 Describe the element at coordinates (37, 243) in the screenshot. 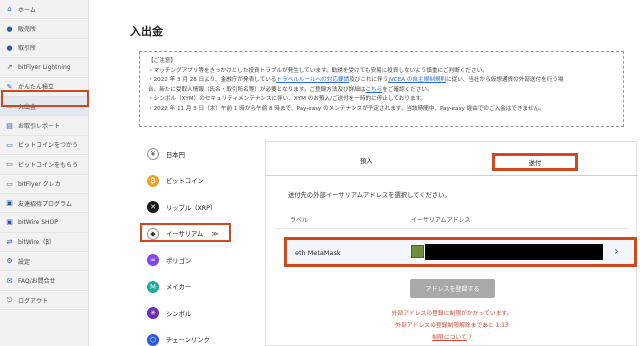

I see `sidebar-item-label: bitWire（β）` at that location.